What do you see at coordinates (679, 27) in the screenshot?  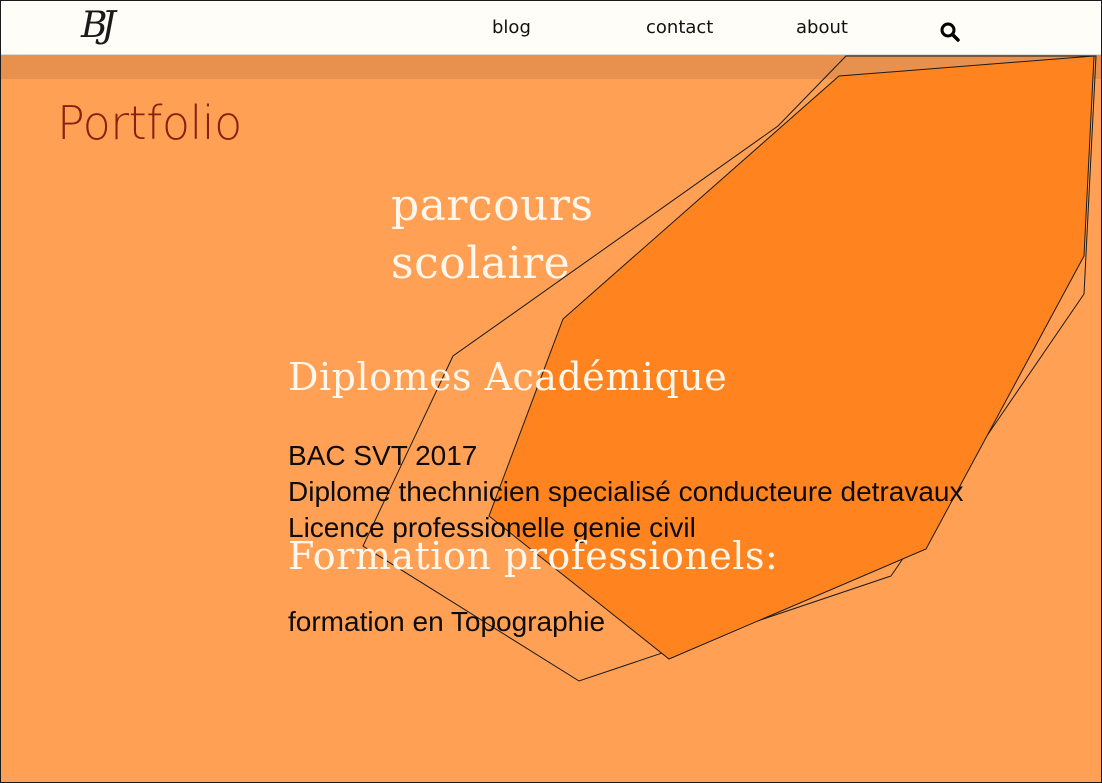 I see `nav-link-contact: contact` at bounding box center [679, 27].